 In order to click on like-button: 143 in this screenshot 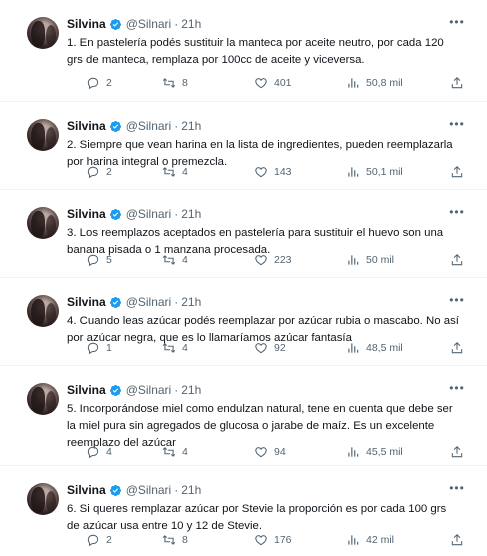, I will do `click(273, 172)`.